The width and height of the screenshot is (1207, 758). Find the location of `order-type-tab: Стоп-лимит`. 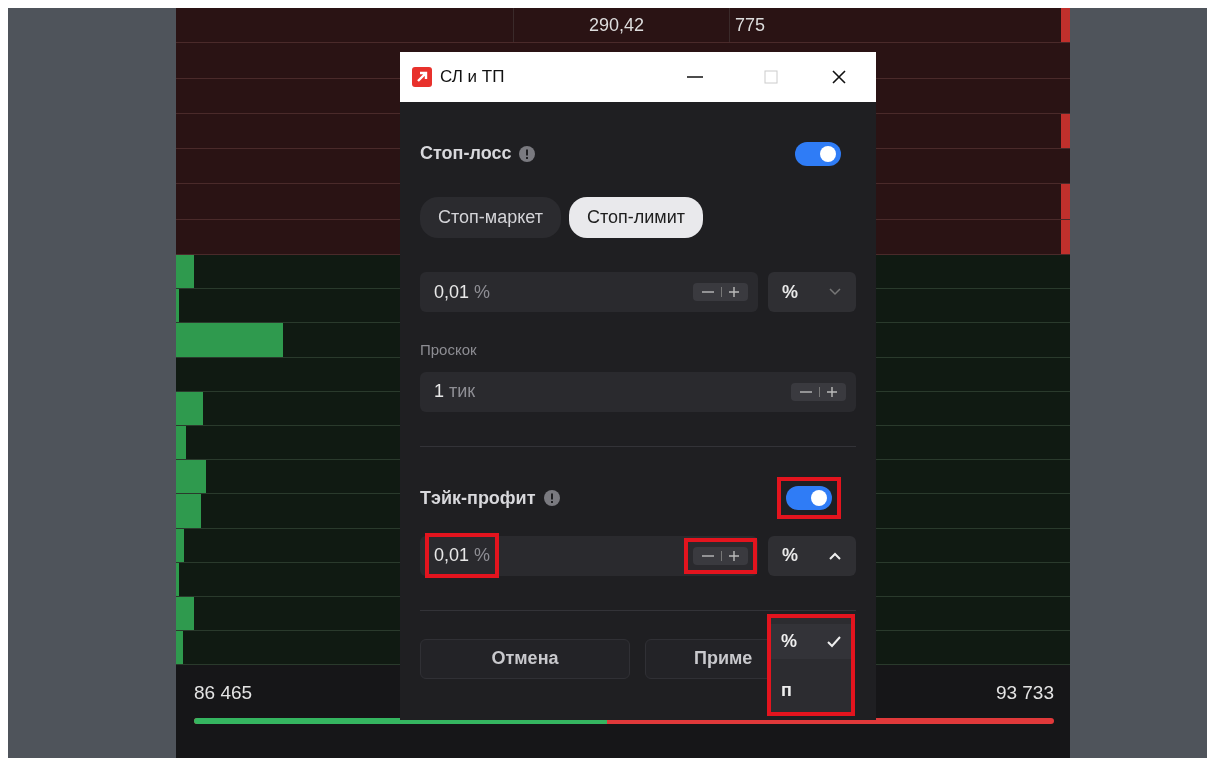

order-type-tab: Стоп-лимит is located at coordinates (635, 217).